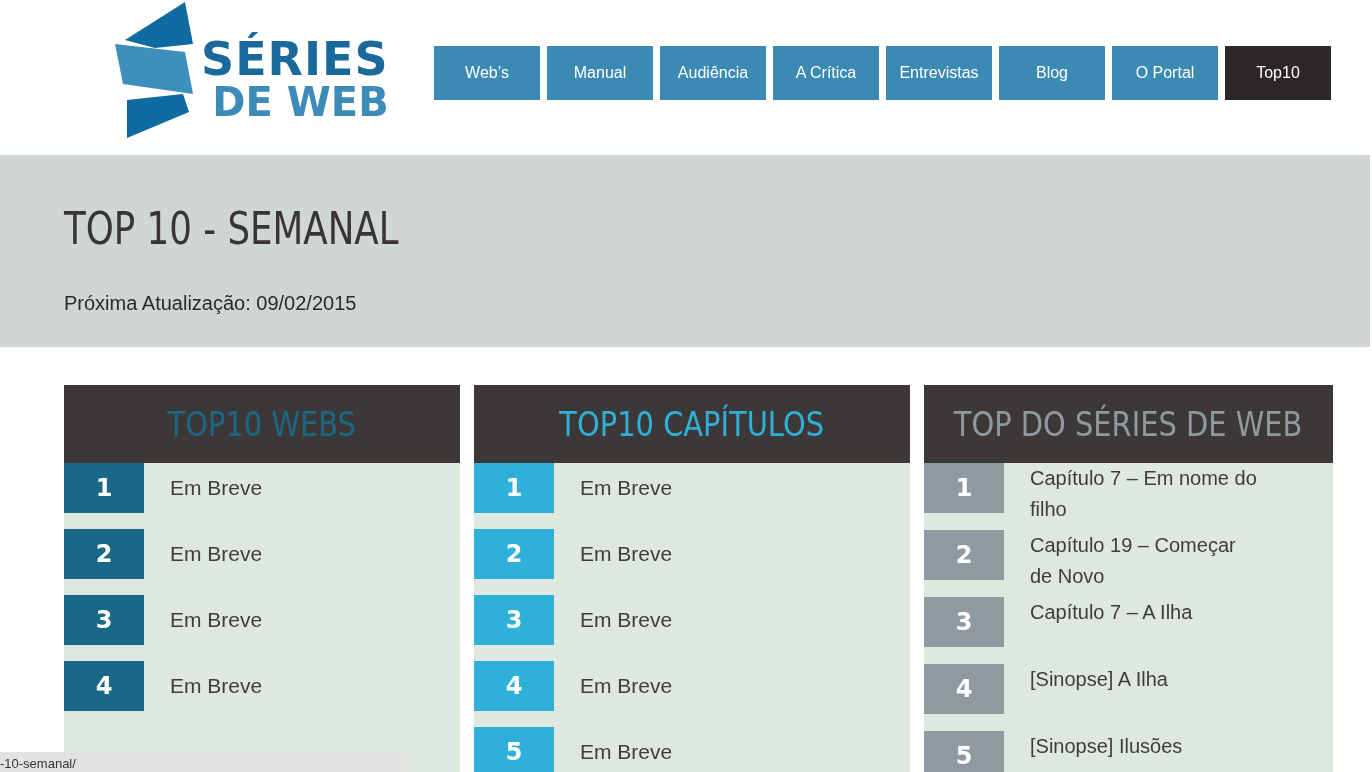  Describe the element at coordinates (1278, 73) in the screenshot. I see `nav-link: Top10` at that location.